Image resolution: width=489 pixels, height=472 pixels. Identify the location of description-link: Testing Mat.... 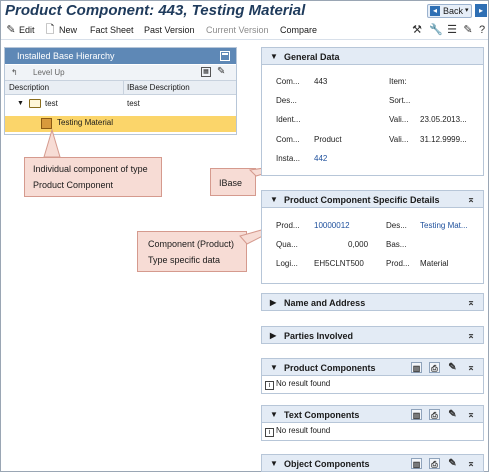
(444, 225).